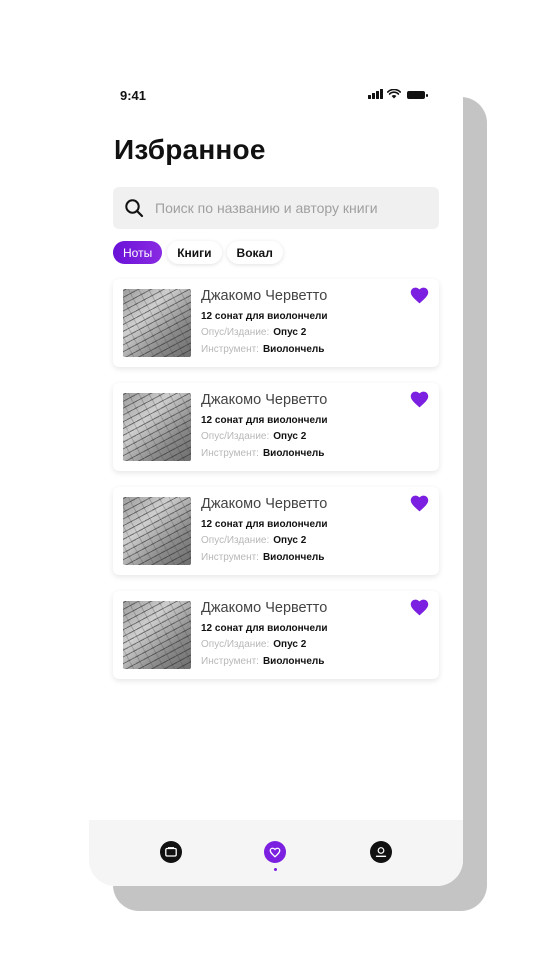  I want to click on search-bar, so click(276, 208).